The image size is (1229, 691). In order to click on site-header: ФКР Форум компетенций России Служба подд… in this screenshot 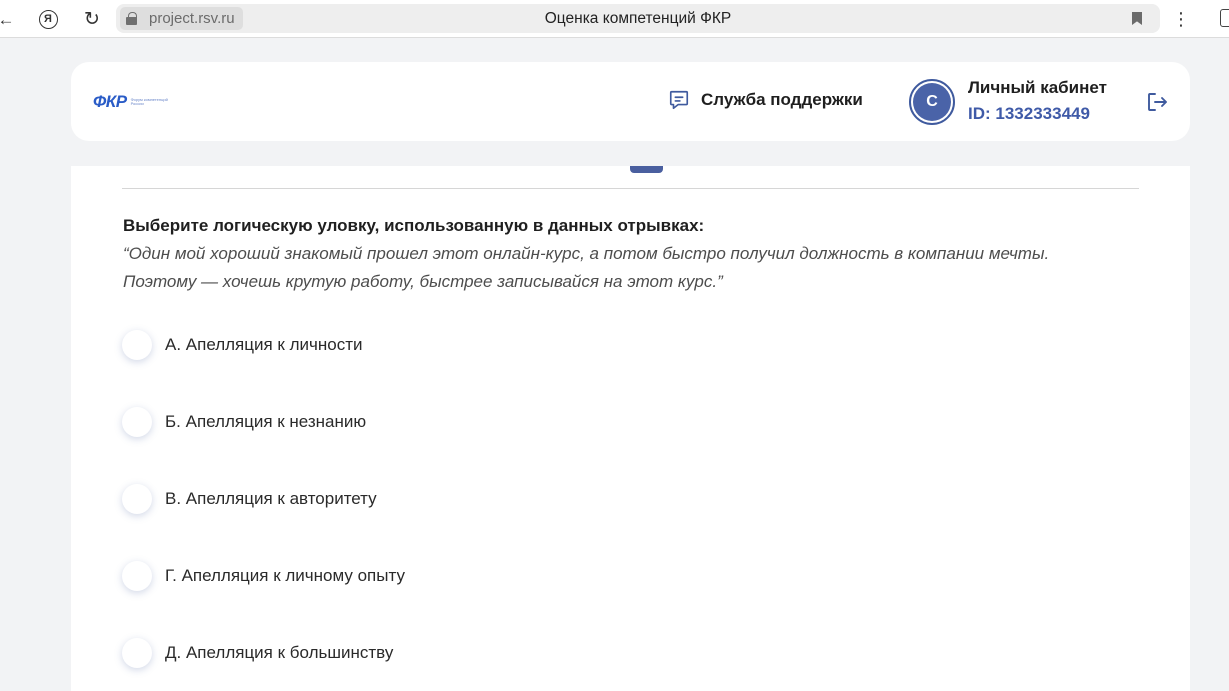, I will do `click(630, 101)`.